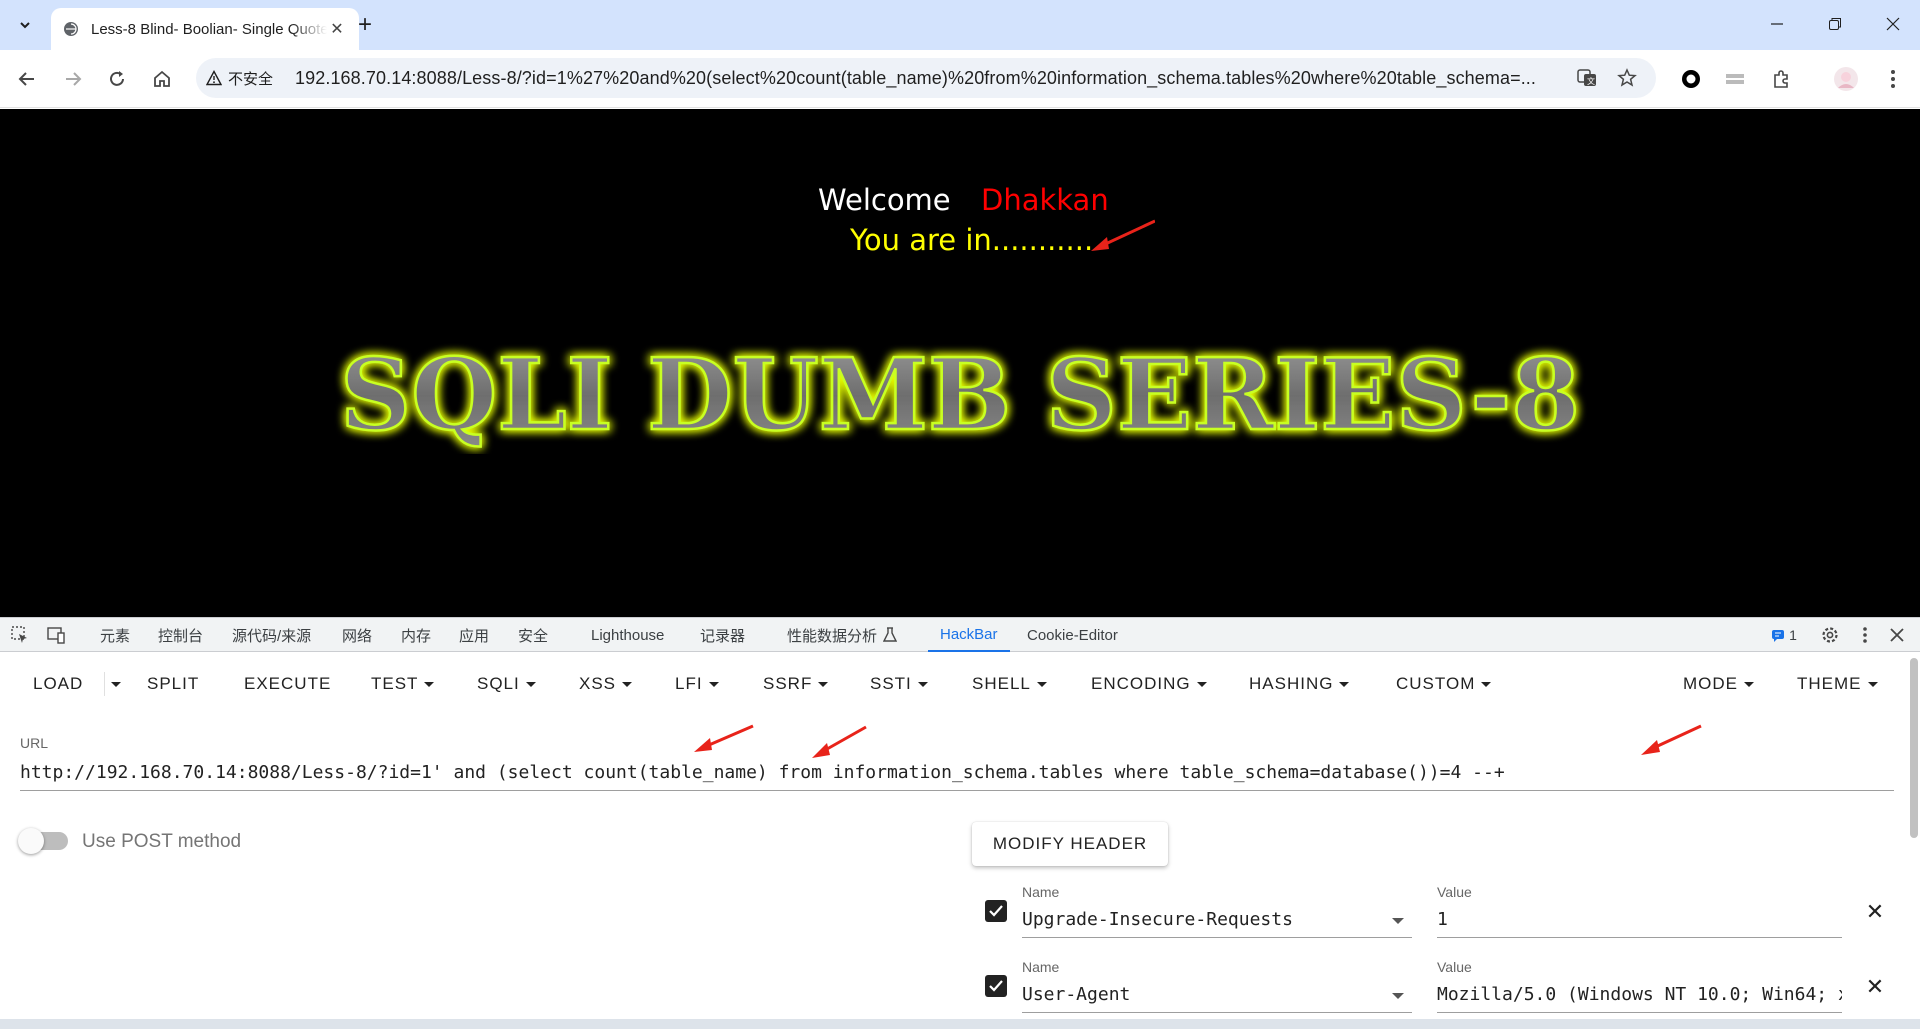 The image size is (1920, 1029). Describe the element at coordinates (180, 635) in the screenshot. I see `devtools-tab-console: 控制台` at that location.